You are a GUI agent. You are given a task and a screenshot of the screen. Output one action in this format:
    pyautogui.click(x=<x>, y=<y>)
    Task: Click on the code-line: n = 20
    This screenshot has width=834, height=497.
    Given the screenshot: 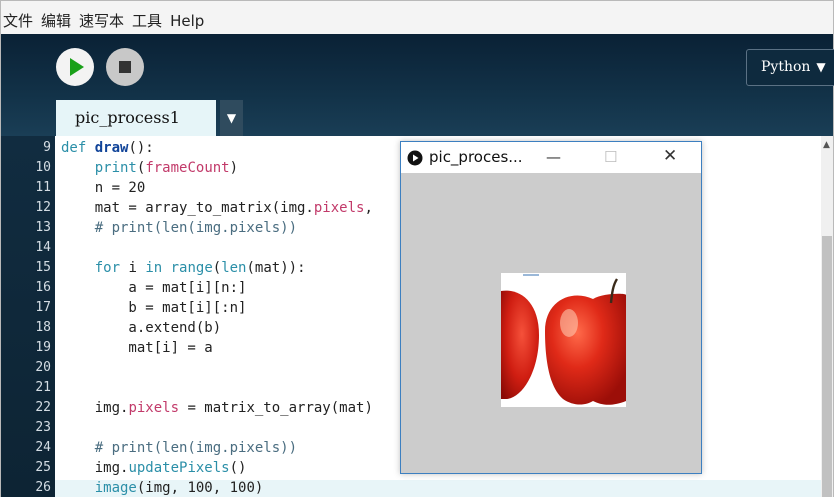 What is the action you would take?
    pyautogui.click(x=103, y=188)
    